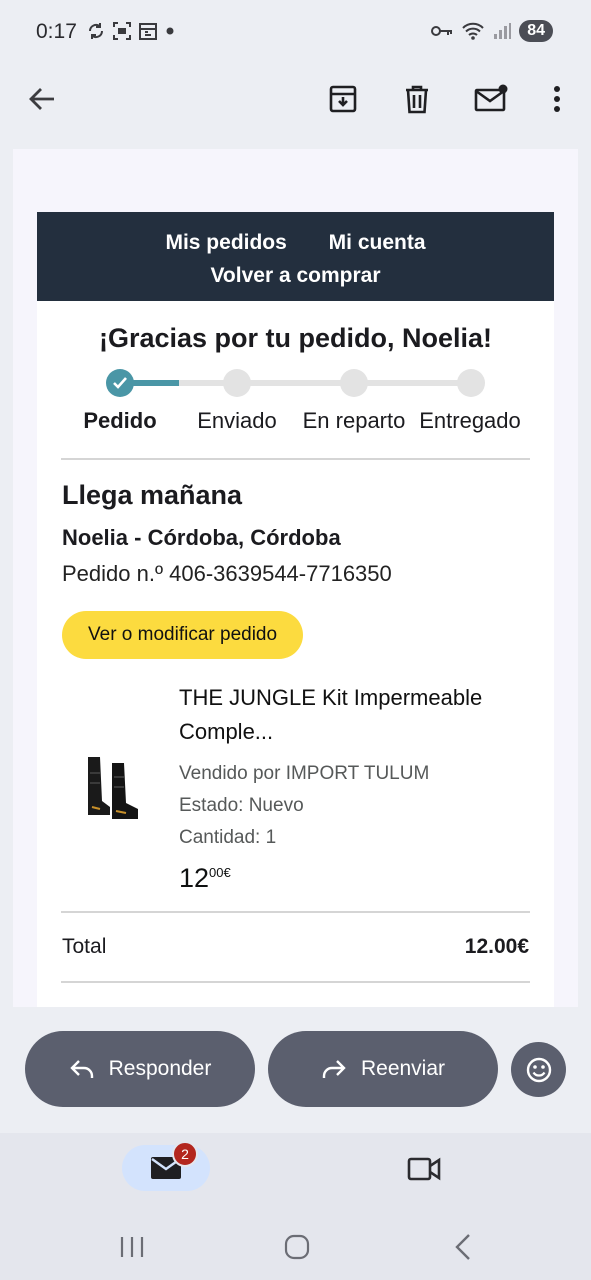 The height and width of the screenshot is (1280, 591). Describe the element at coordinates (492, 31) in the screenshot. I see `status-icons-right: 84` at that location.